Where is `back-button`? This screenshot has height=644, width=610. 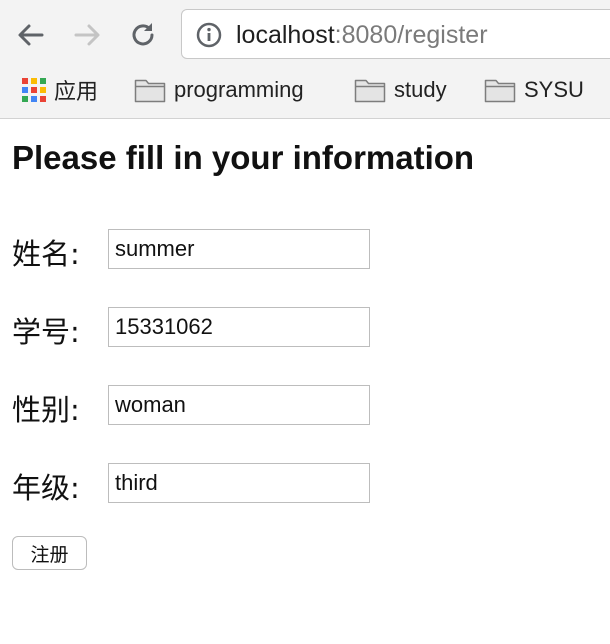
back-button is located at coordinates (31, 35).